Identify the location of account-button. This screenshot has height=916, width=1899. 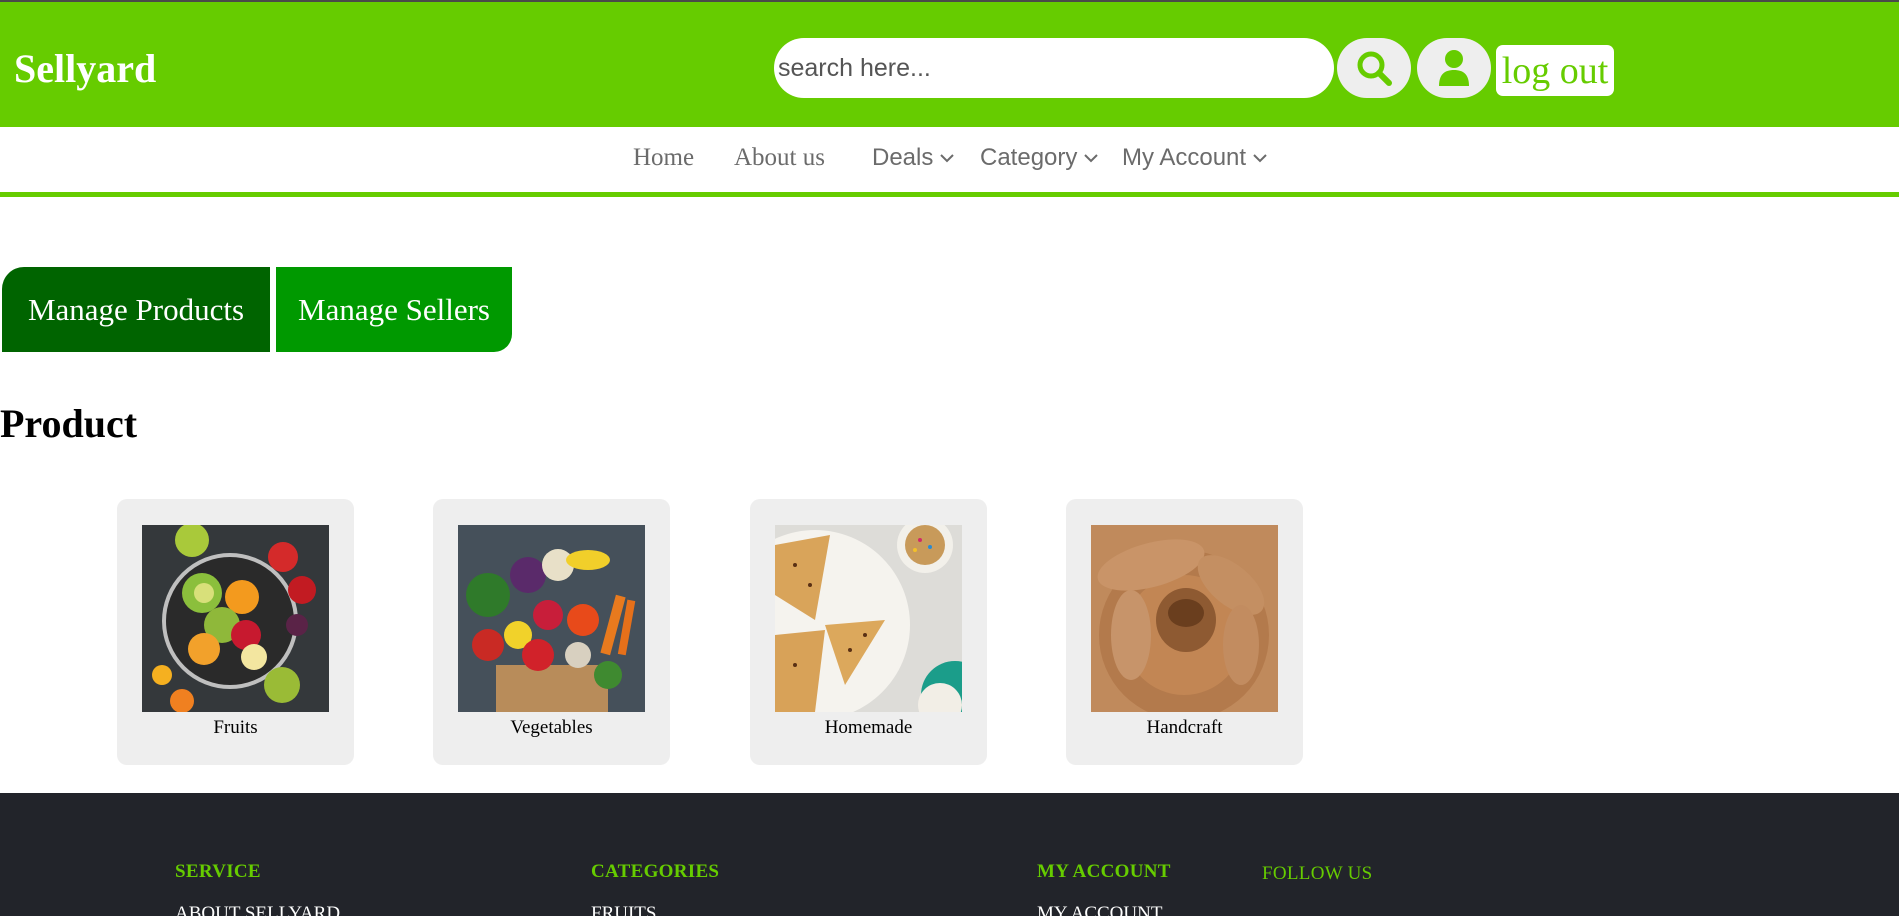
(1454, 68).